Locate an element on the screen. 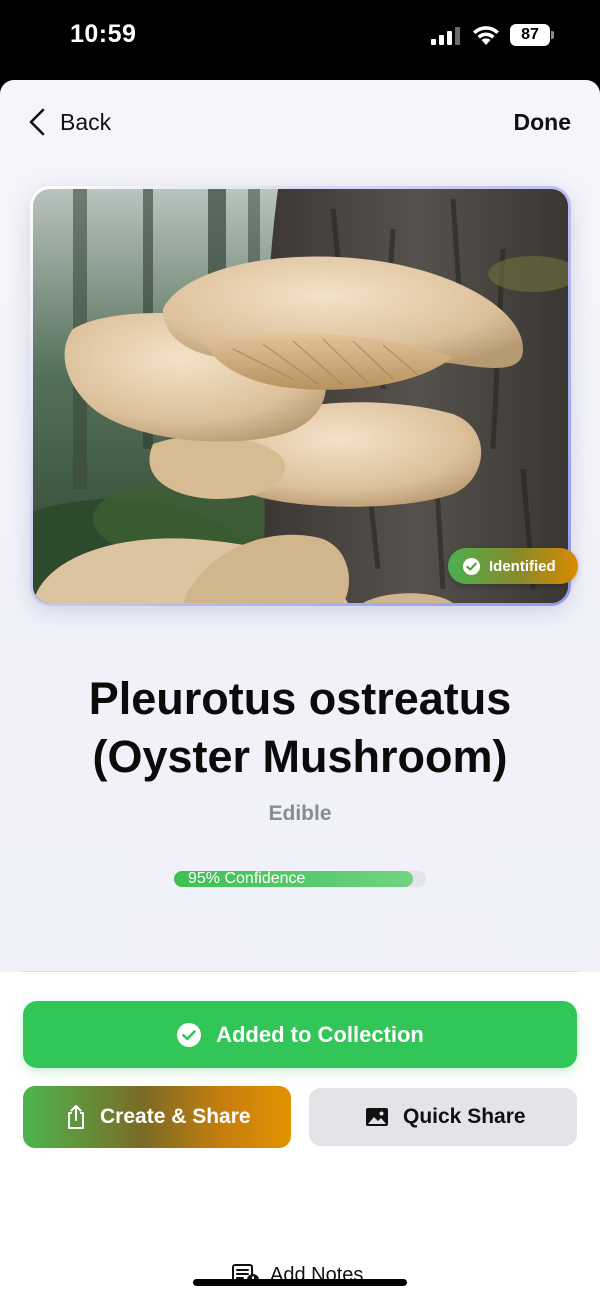  identified-label: Identified is located at coordinates (522, 566).